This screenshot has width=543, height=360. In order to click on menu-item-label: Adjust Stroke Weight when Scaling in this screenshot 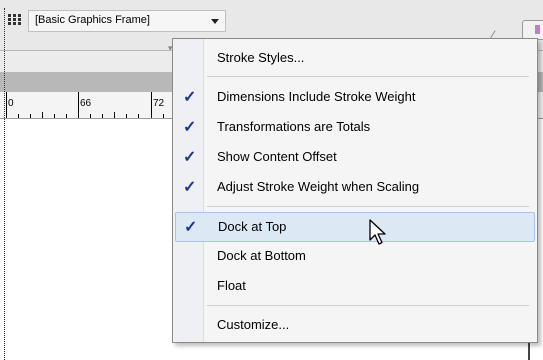, I will do `click(318, 186)`.